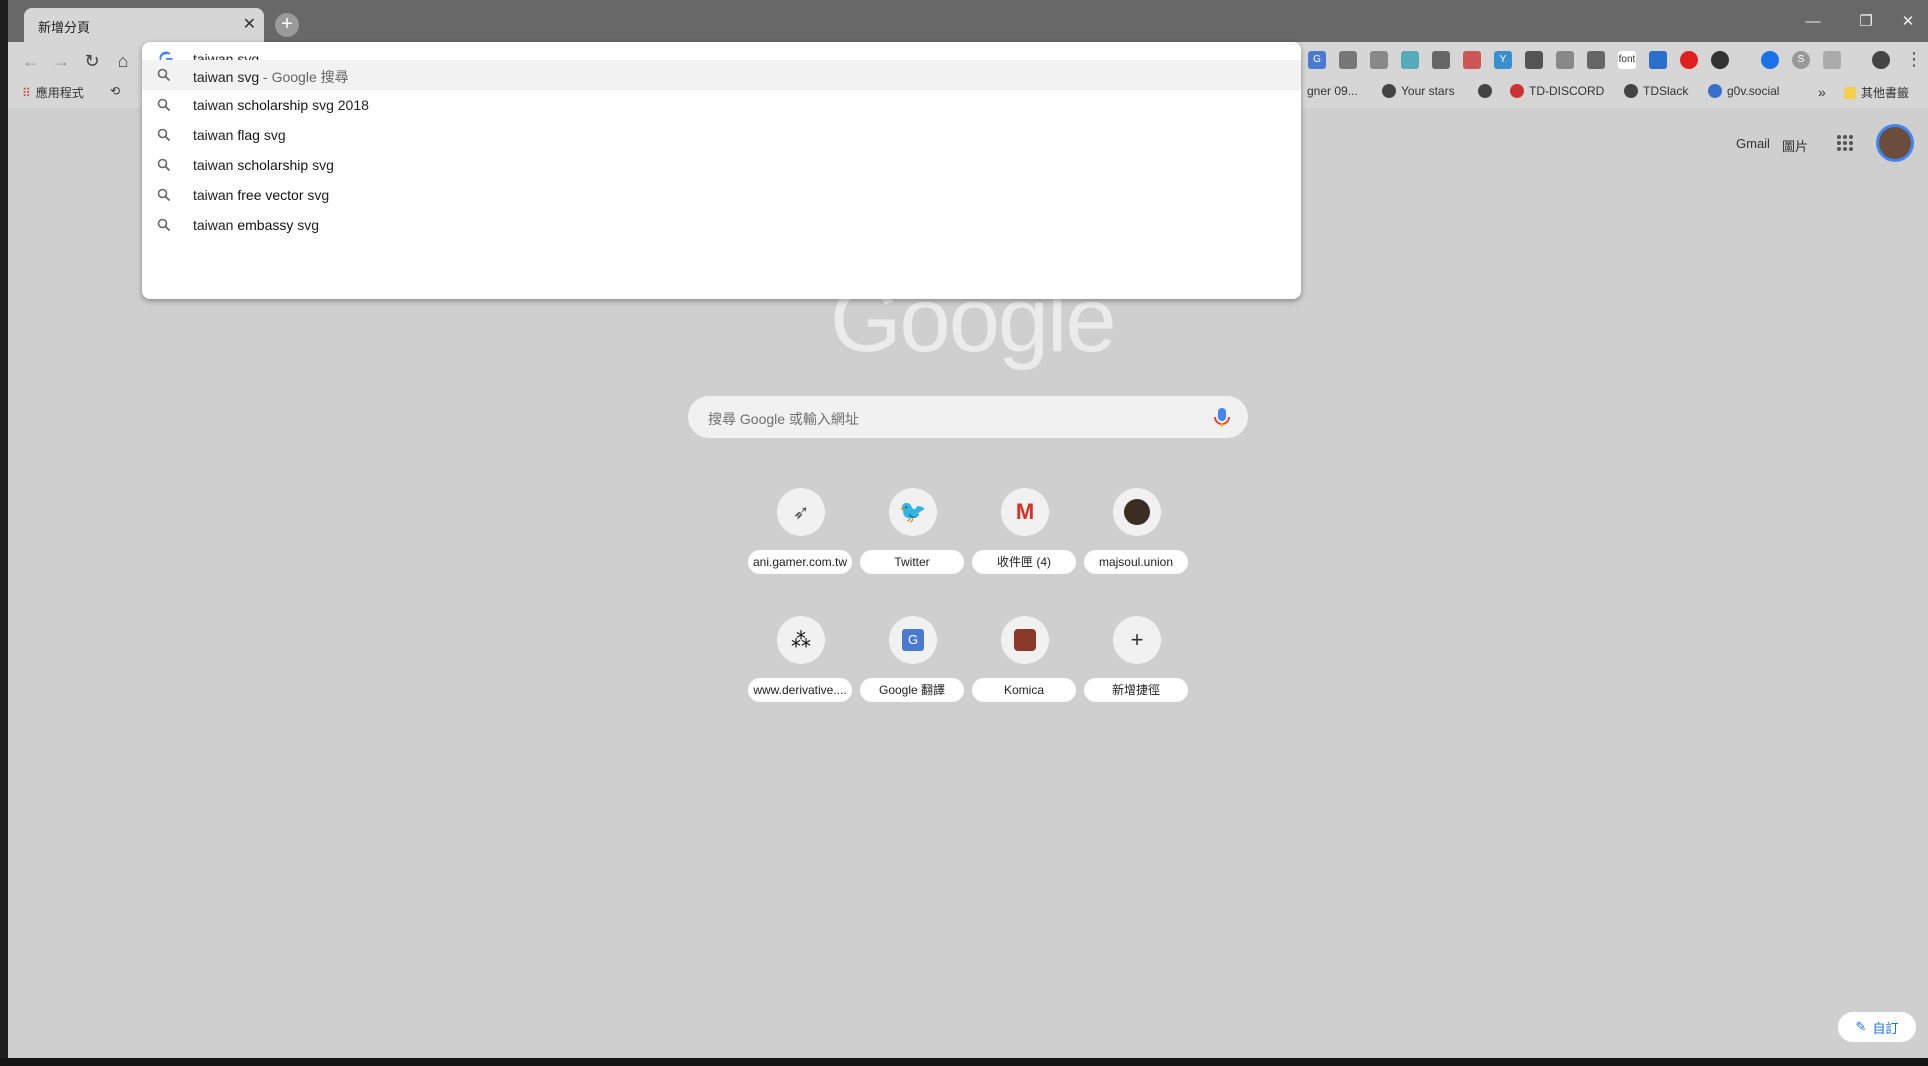  Describe the element at coordinates (1850, 92) in the screenshot. I see `folder-icon` at that location.